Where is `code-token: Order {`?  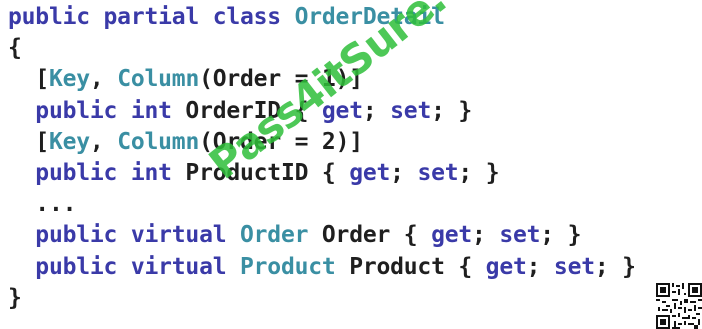
code-token: Order { is located at coordinates (370, 235).